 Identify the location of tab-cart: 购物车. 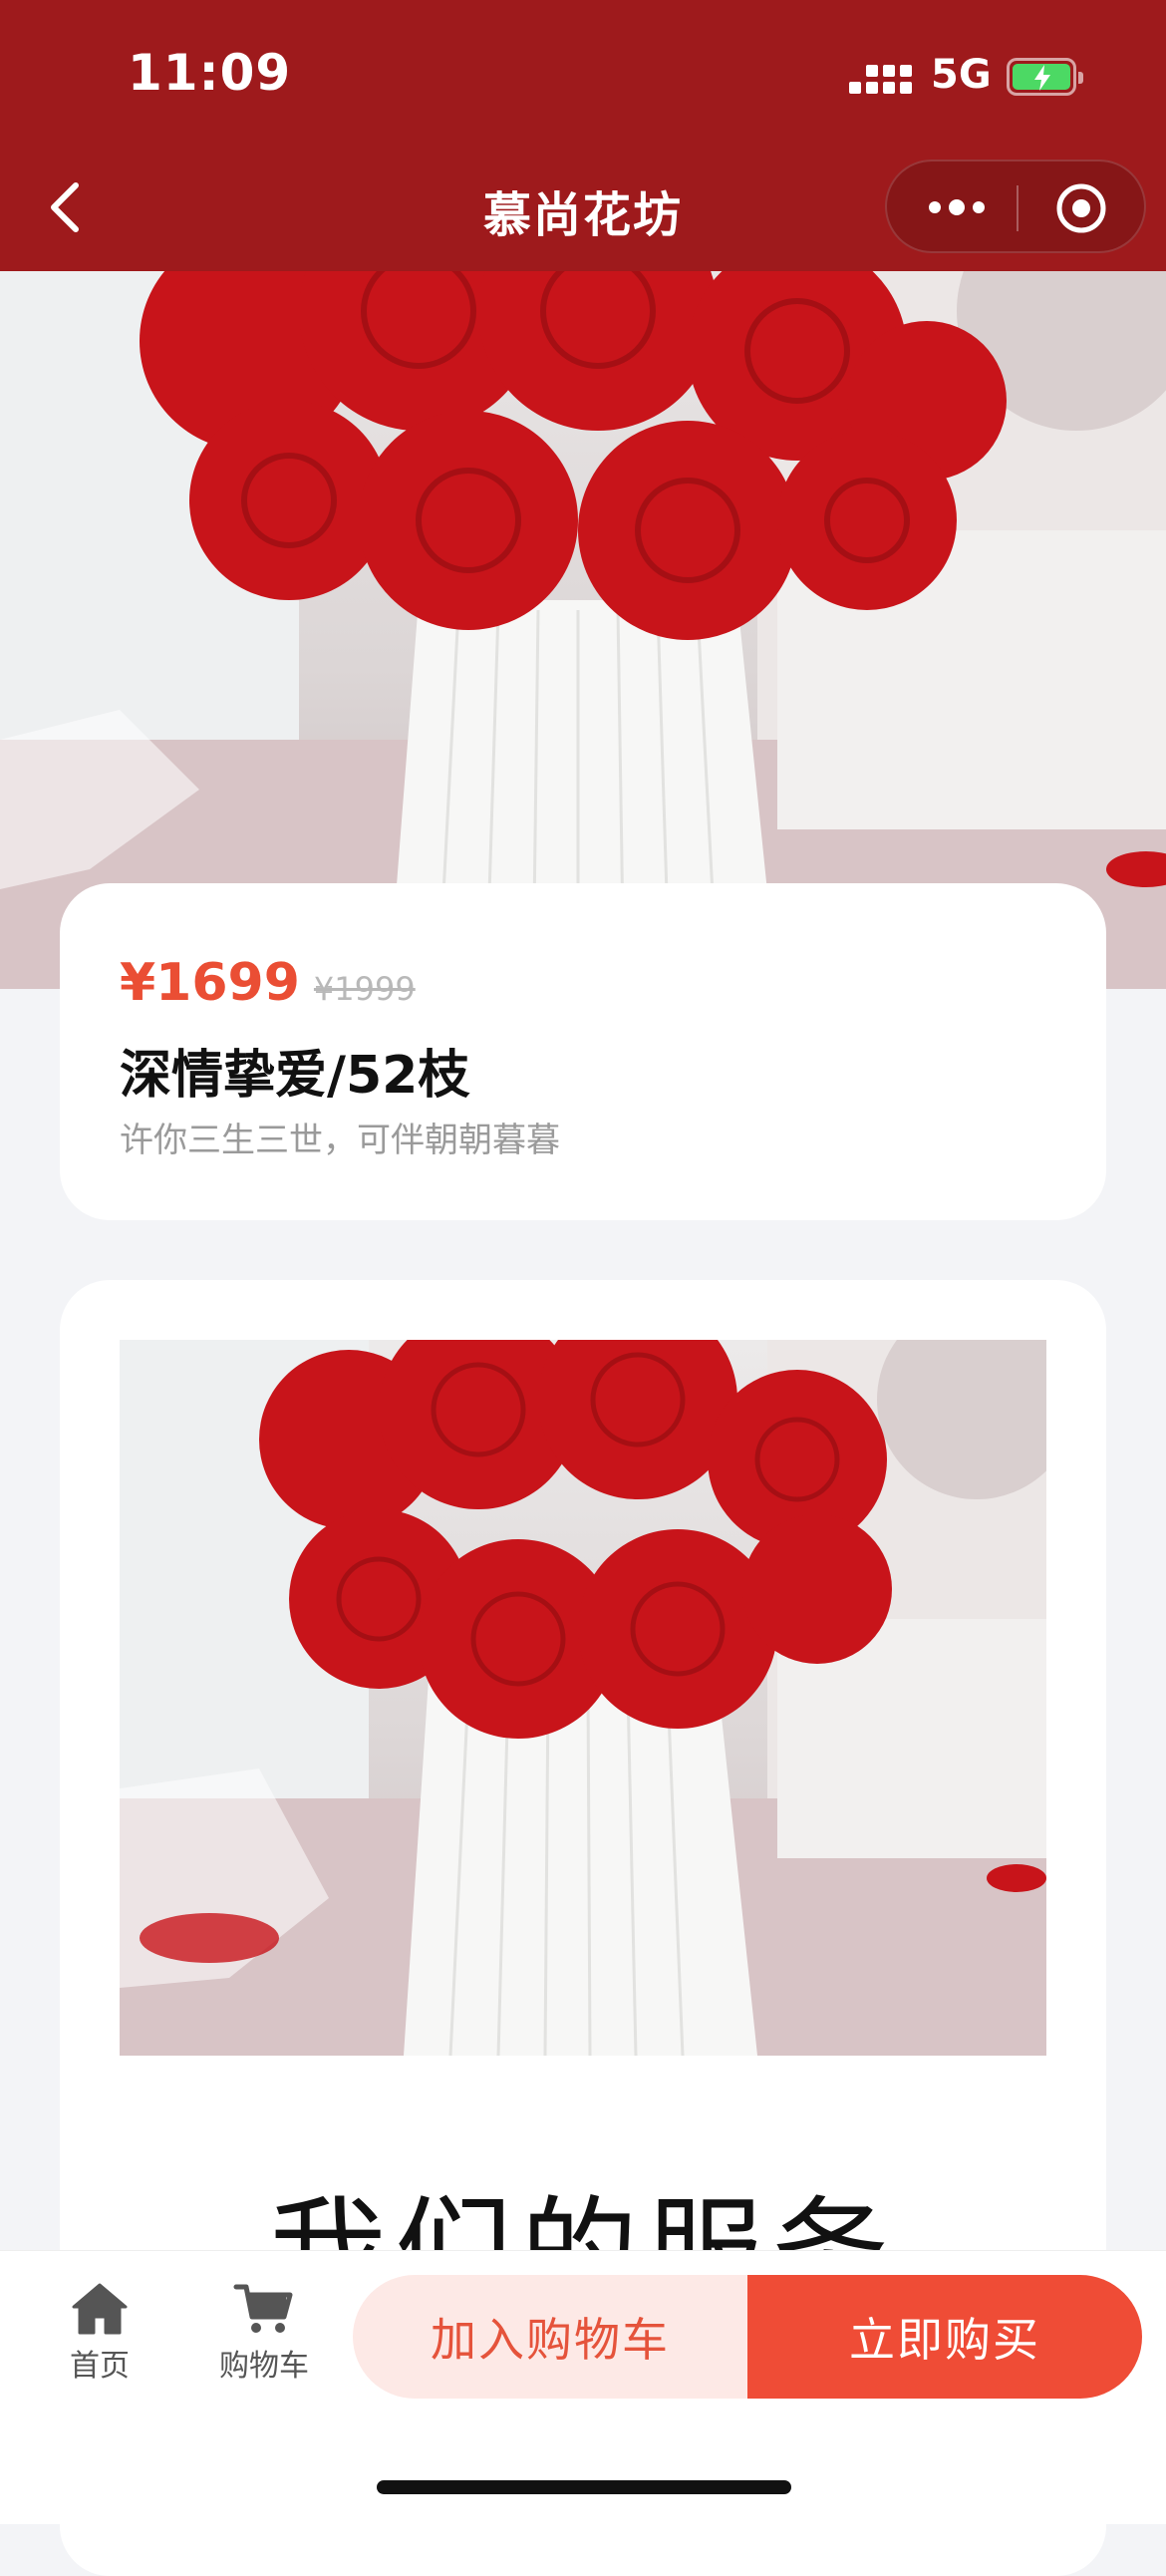
(264, 2333).